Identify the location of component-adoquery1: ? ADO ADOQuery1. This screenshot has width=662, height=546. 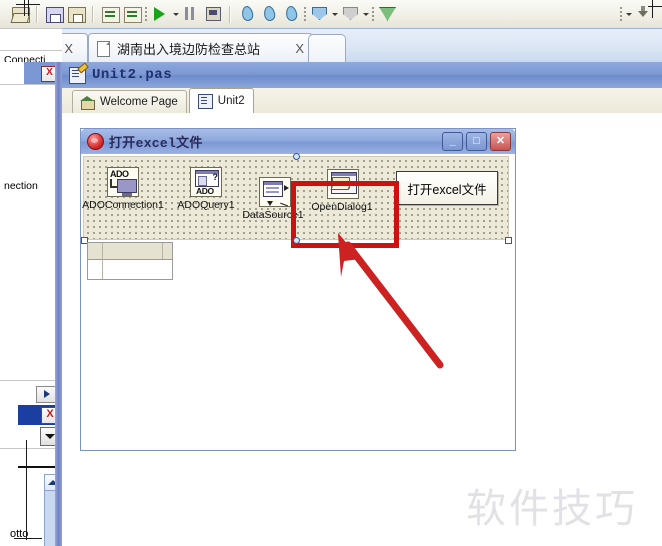
(206, 189).